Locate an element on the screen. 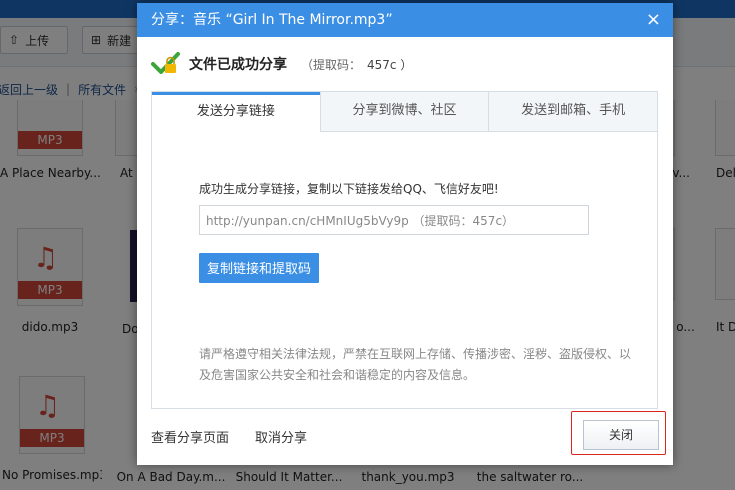 The height and width of the screenshot is (490, 735). share-tabs: 发送分享链接 分享到微博、社区 发送到邮箱、手机 is located at coordinates (405, 112).